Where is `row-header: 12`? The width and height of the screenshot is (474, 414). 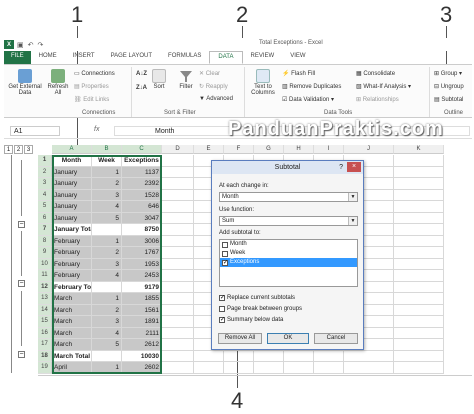 row-header: 12 is located at coordinates (45, 287).